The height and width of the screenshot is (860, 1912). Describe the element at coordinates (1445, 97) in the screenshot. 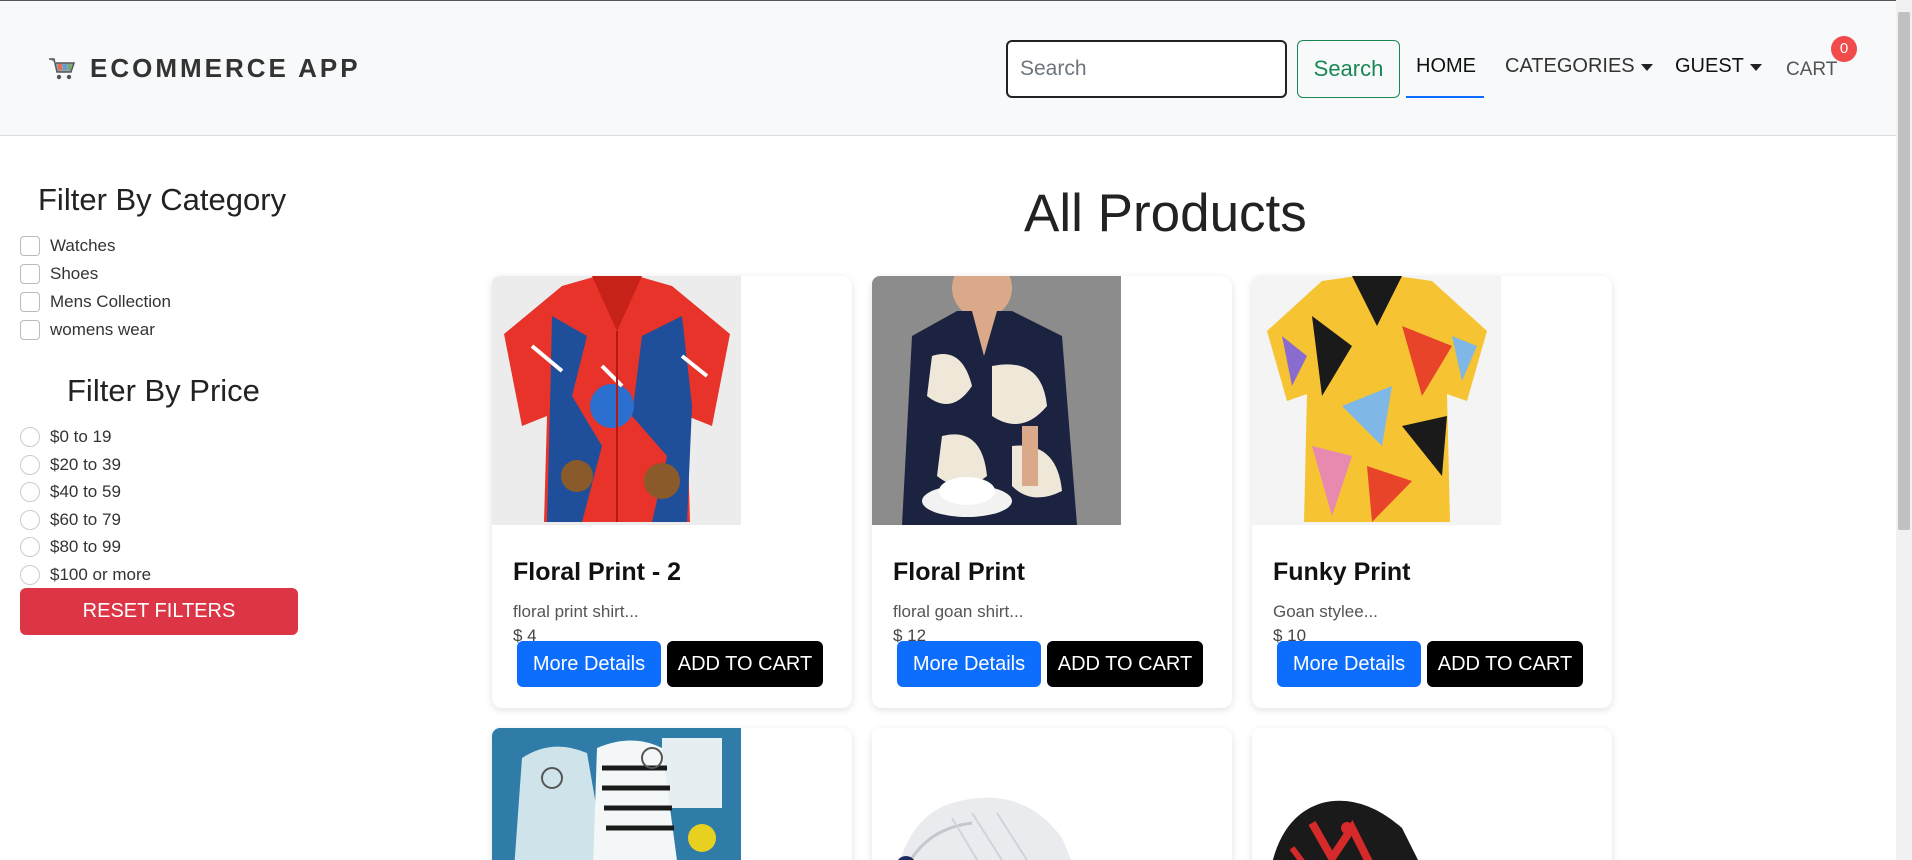

I see `active-nav-indicator` at that location.